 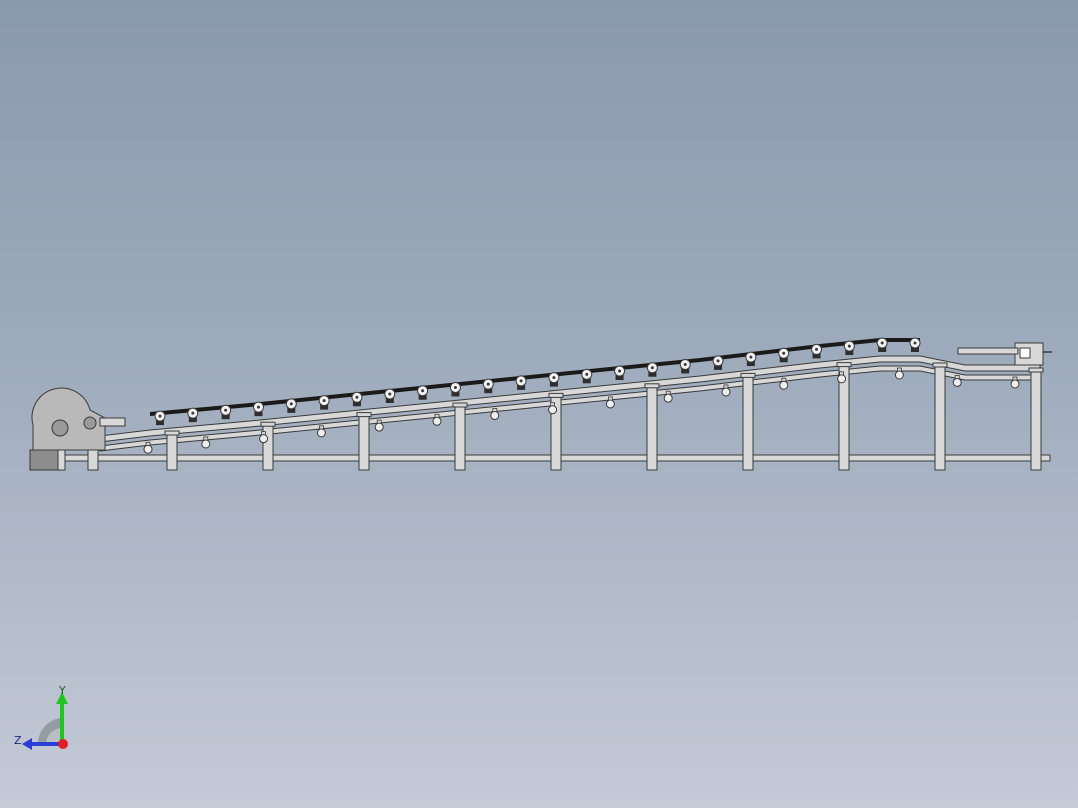 What do you see at coordinates (545, 458) in the screenshot?
I see `base-rail` at bounding box center [545, 458].